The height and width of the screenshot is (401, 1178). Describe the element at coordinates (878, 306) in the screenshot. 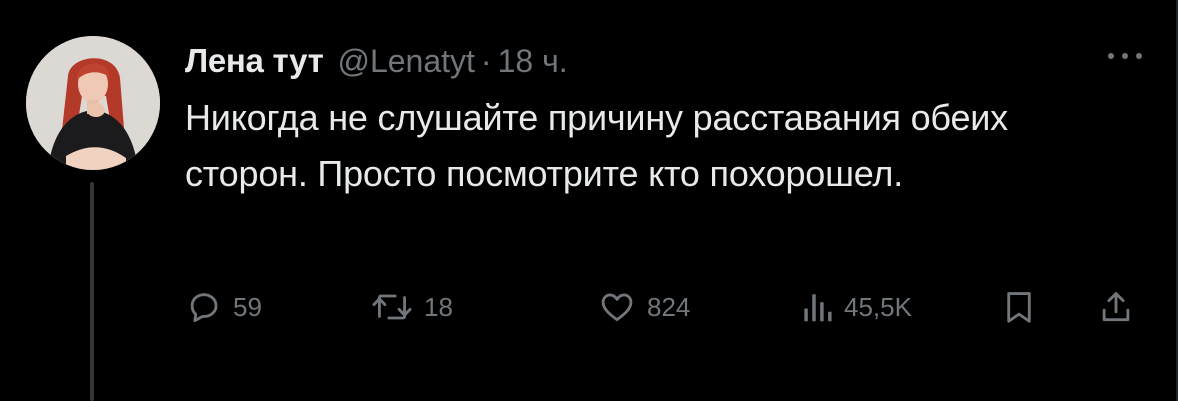

I see `views-count: 45,5K` at that location.